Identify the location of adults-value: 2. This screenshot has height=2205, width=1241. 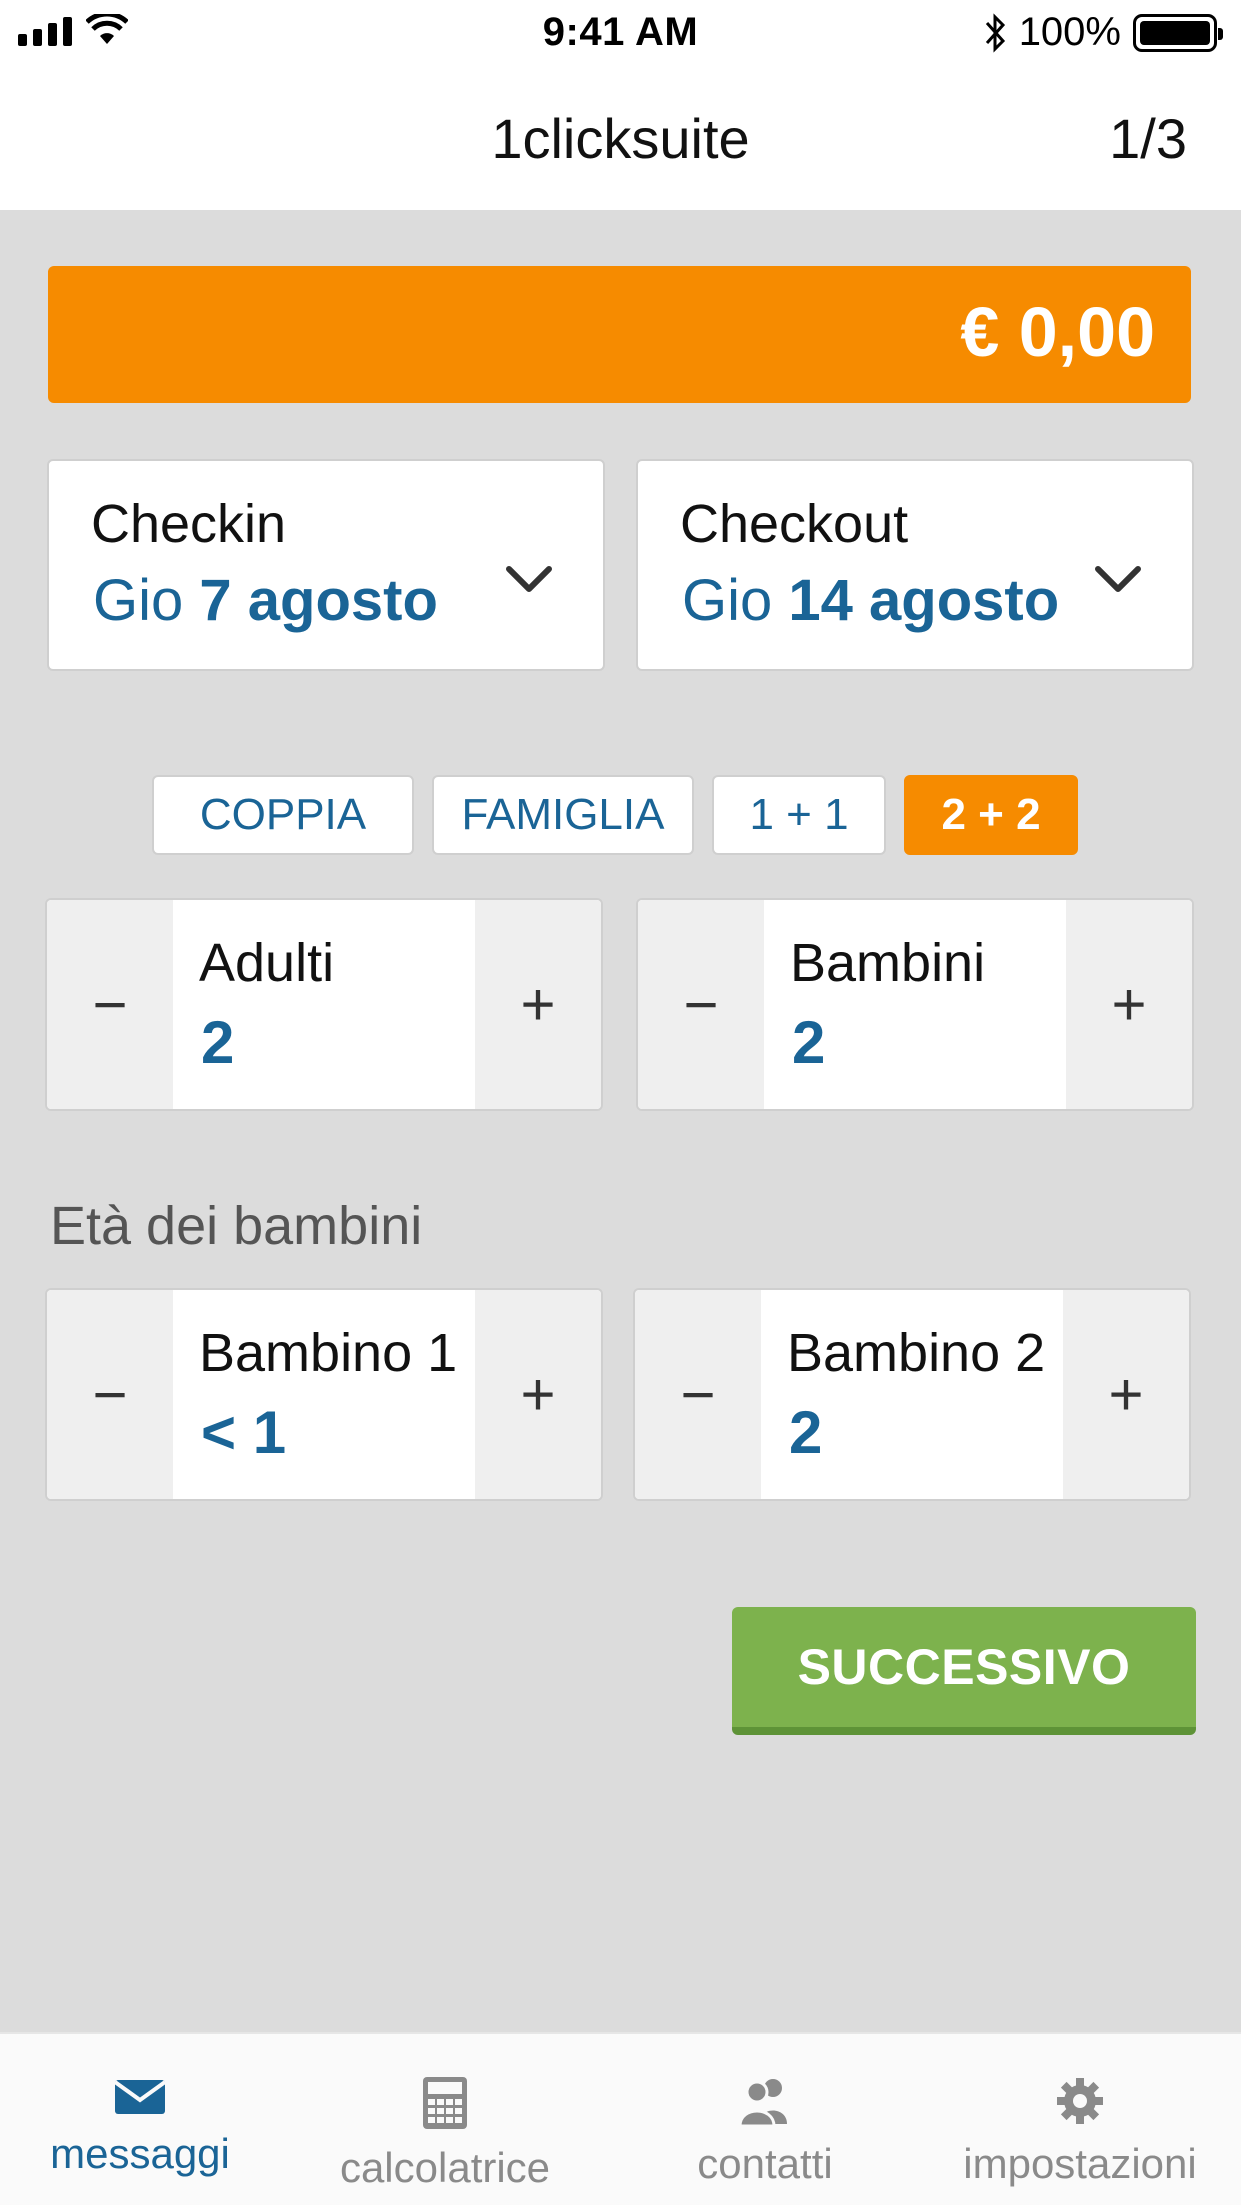
(218, 1042).